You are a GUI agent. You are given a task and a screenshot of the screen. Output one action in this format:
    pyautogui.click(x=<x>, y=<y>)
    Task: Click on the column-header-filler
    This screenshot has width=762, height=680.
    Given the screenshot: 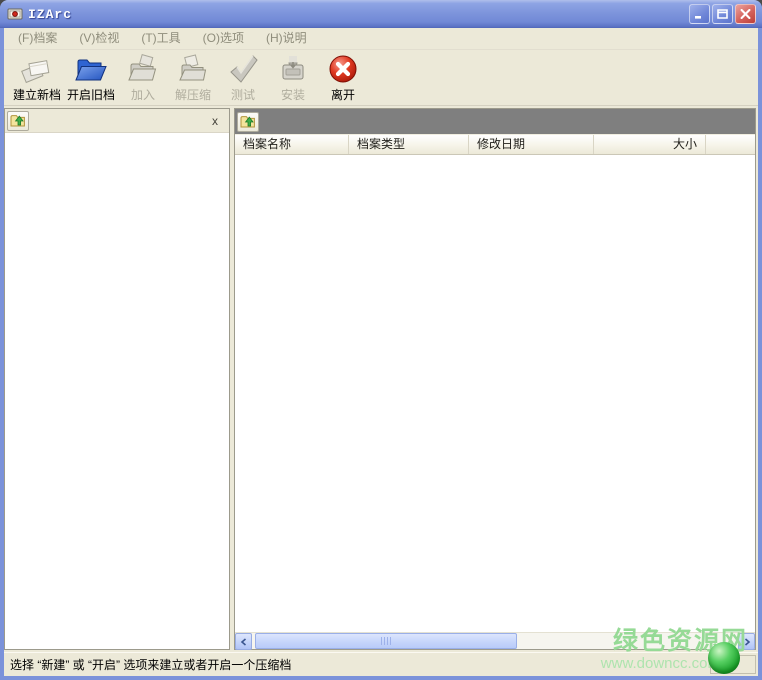 What is the action you would take?
    pyautogui.click(x=730, y=144)
    